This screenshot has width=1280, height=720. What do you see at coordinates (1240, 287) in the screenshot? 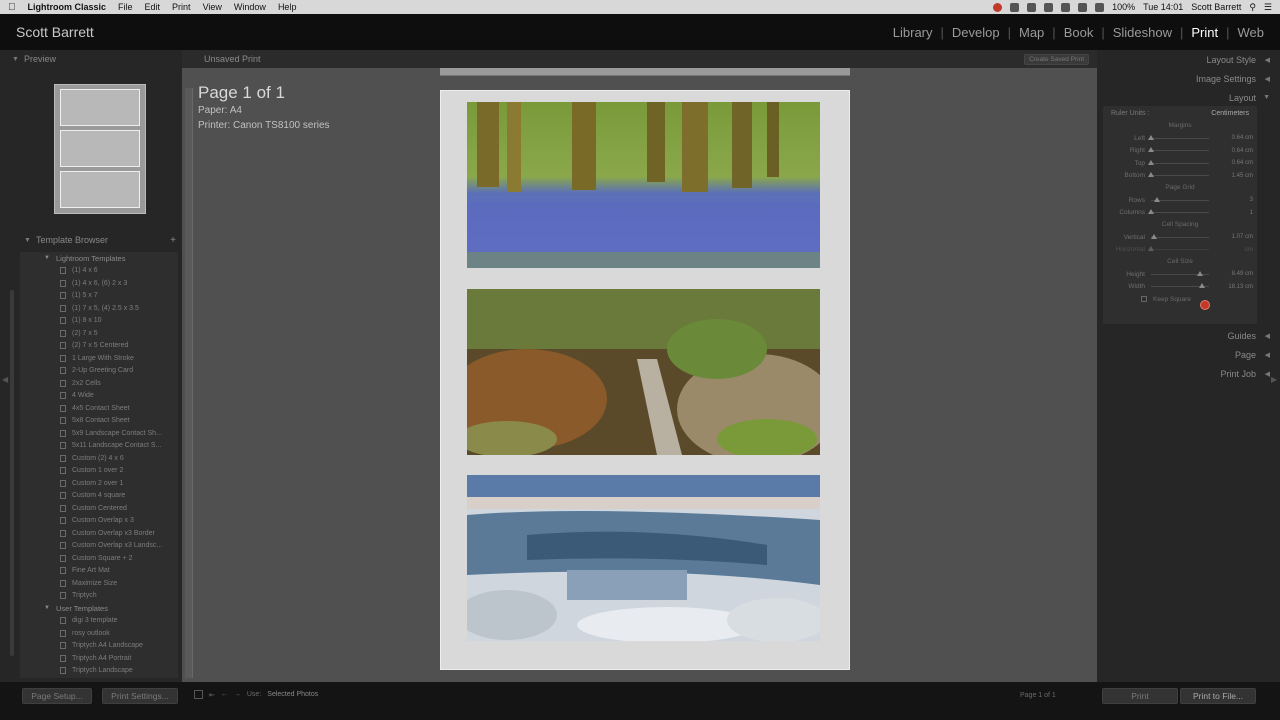
I see `slider-value: 18.13 cm` at bounding box center [1240, 287].